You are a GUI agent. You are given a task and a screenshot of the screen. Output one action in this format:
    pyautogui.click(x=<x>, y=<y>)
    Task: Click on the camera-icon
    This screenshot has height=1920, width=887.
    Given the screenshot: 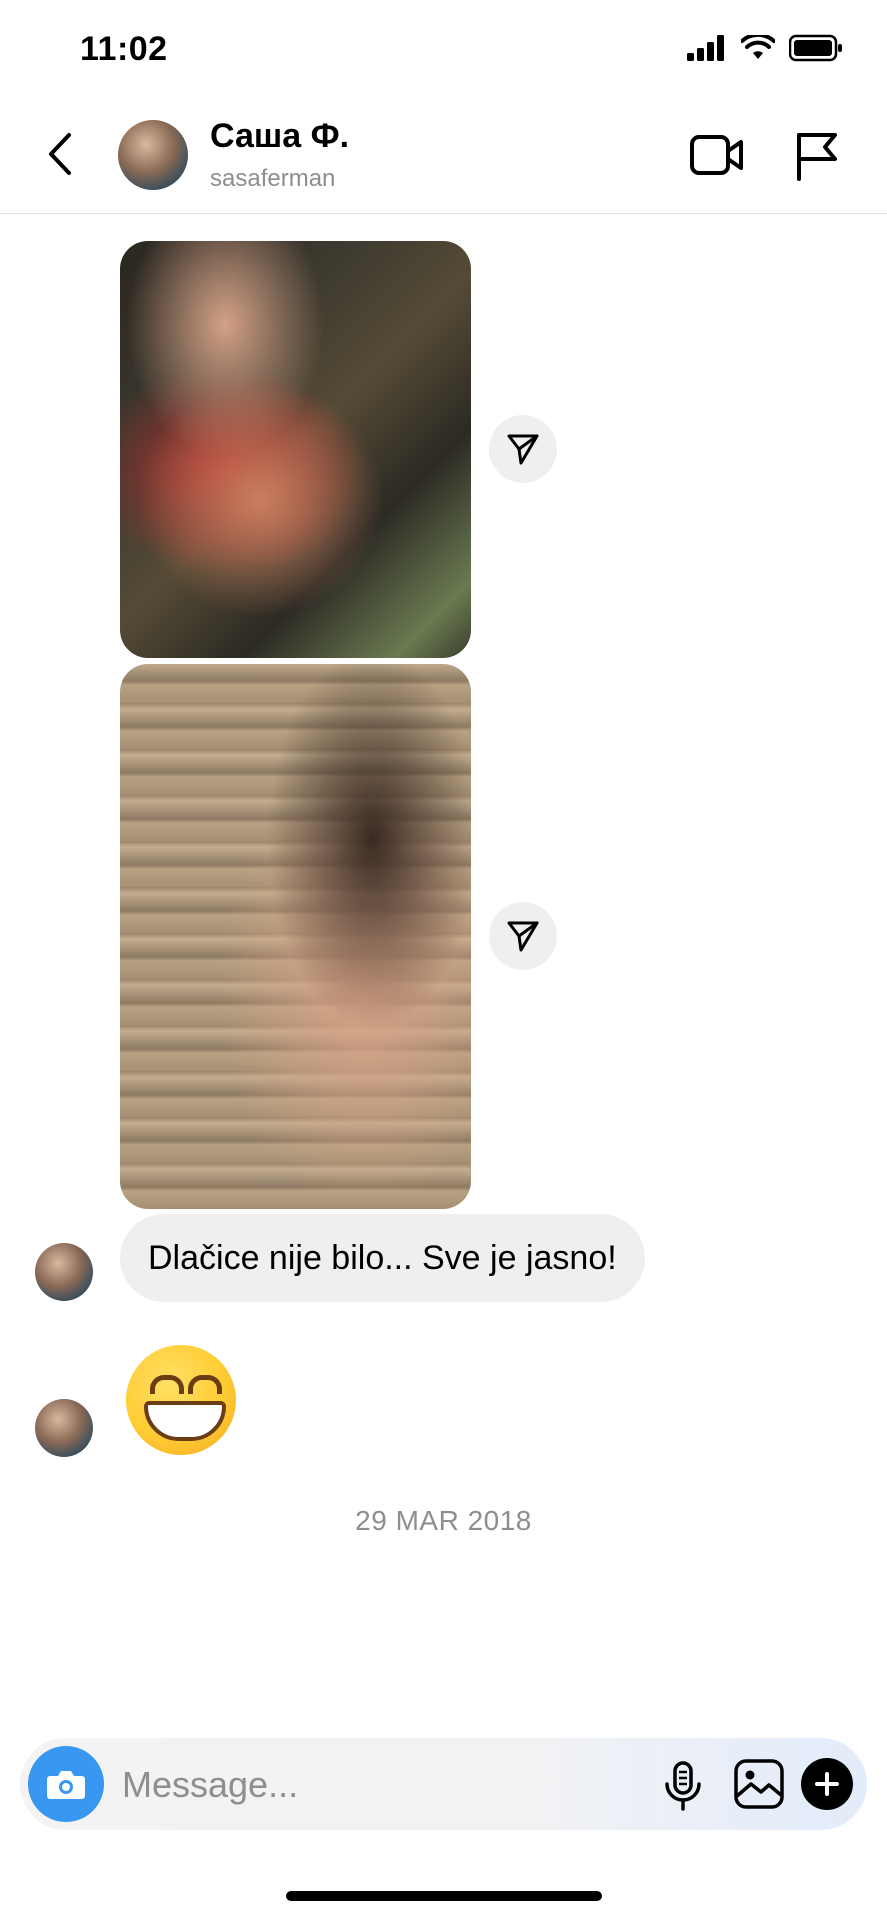 What is the action you would take?
    pyautogui.click(x=66, y=1785)
    